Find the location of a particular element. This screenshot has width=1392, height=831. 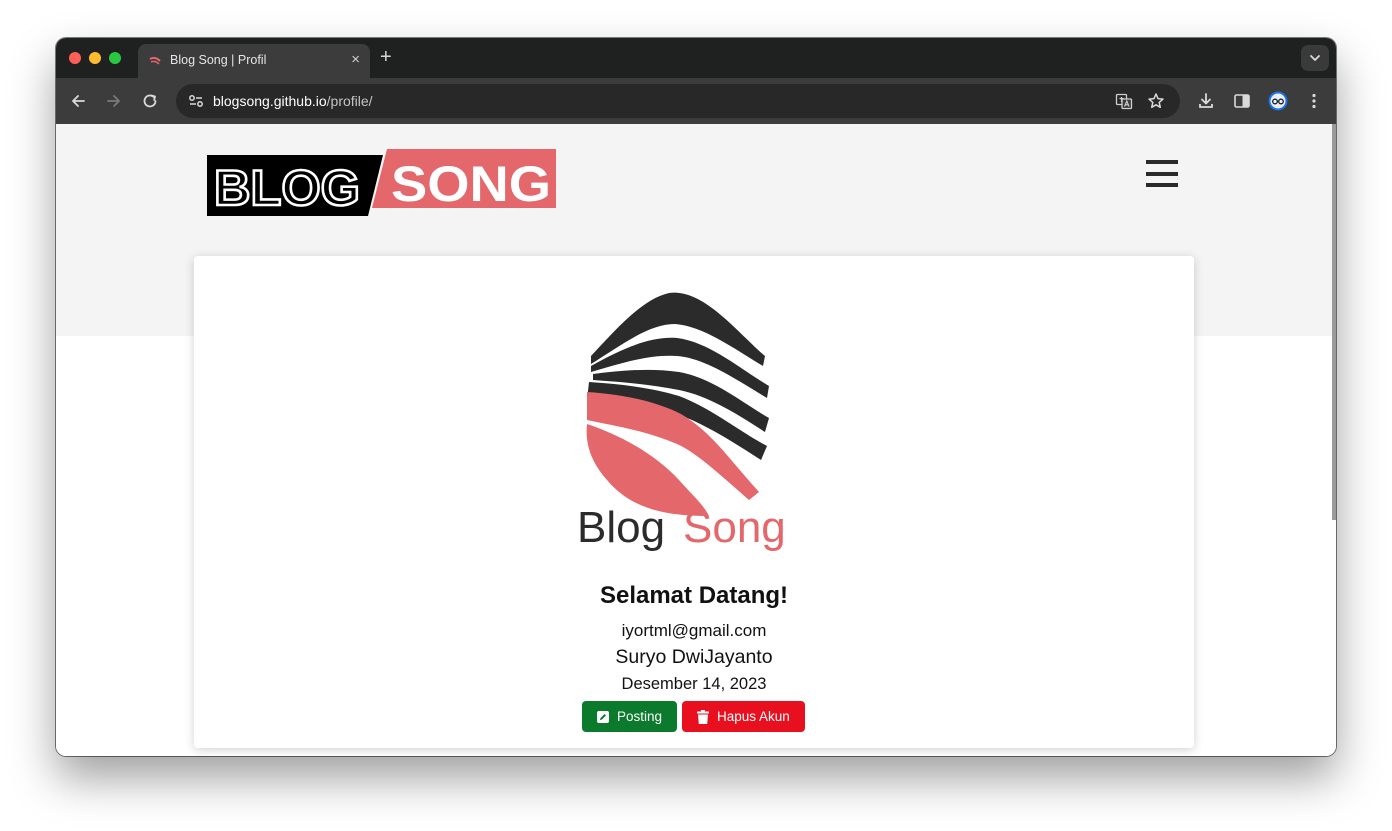

posting-button-label: Posting is located at coordinates (640, 716).